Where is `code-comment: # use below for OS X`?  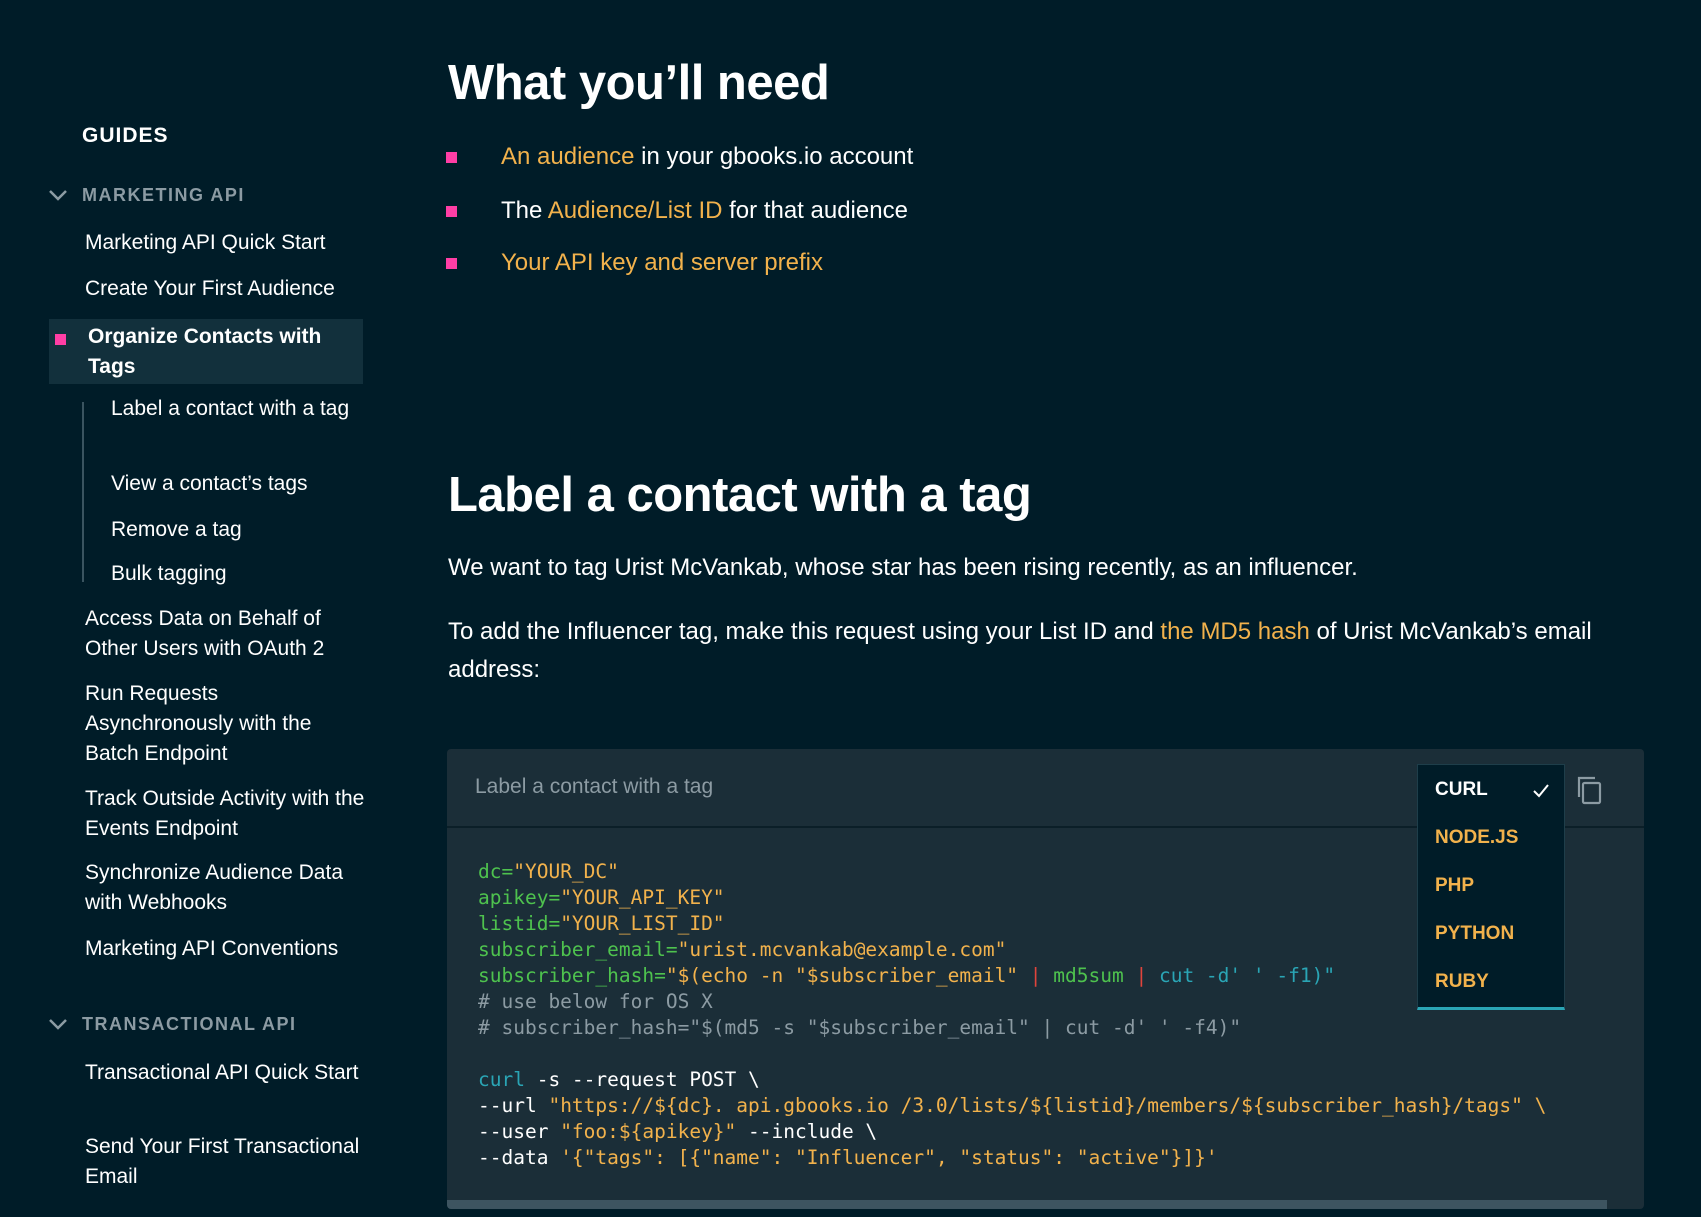 code-comment: # use below for OS X is located at coordinates (595, 1001).